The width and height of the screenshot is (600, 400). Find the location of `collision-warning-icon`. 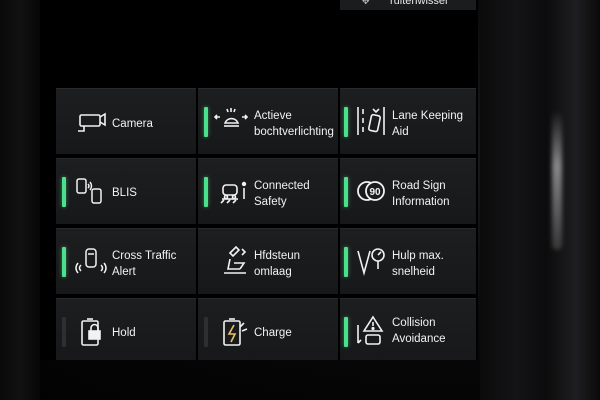

collision-warning-icon is located at coordinates (371, 331).